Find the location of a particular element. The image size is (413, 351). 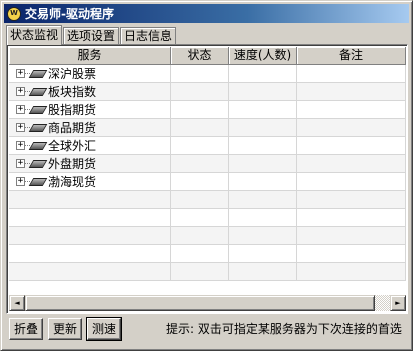

speed-test-button: 测速 is located at coordinates (104, 329).